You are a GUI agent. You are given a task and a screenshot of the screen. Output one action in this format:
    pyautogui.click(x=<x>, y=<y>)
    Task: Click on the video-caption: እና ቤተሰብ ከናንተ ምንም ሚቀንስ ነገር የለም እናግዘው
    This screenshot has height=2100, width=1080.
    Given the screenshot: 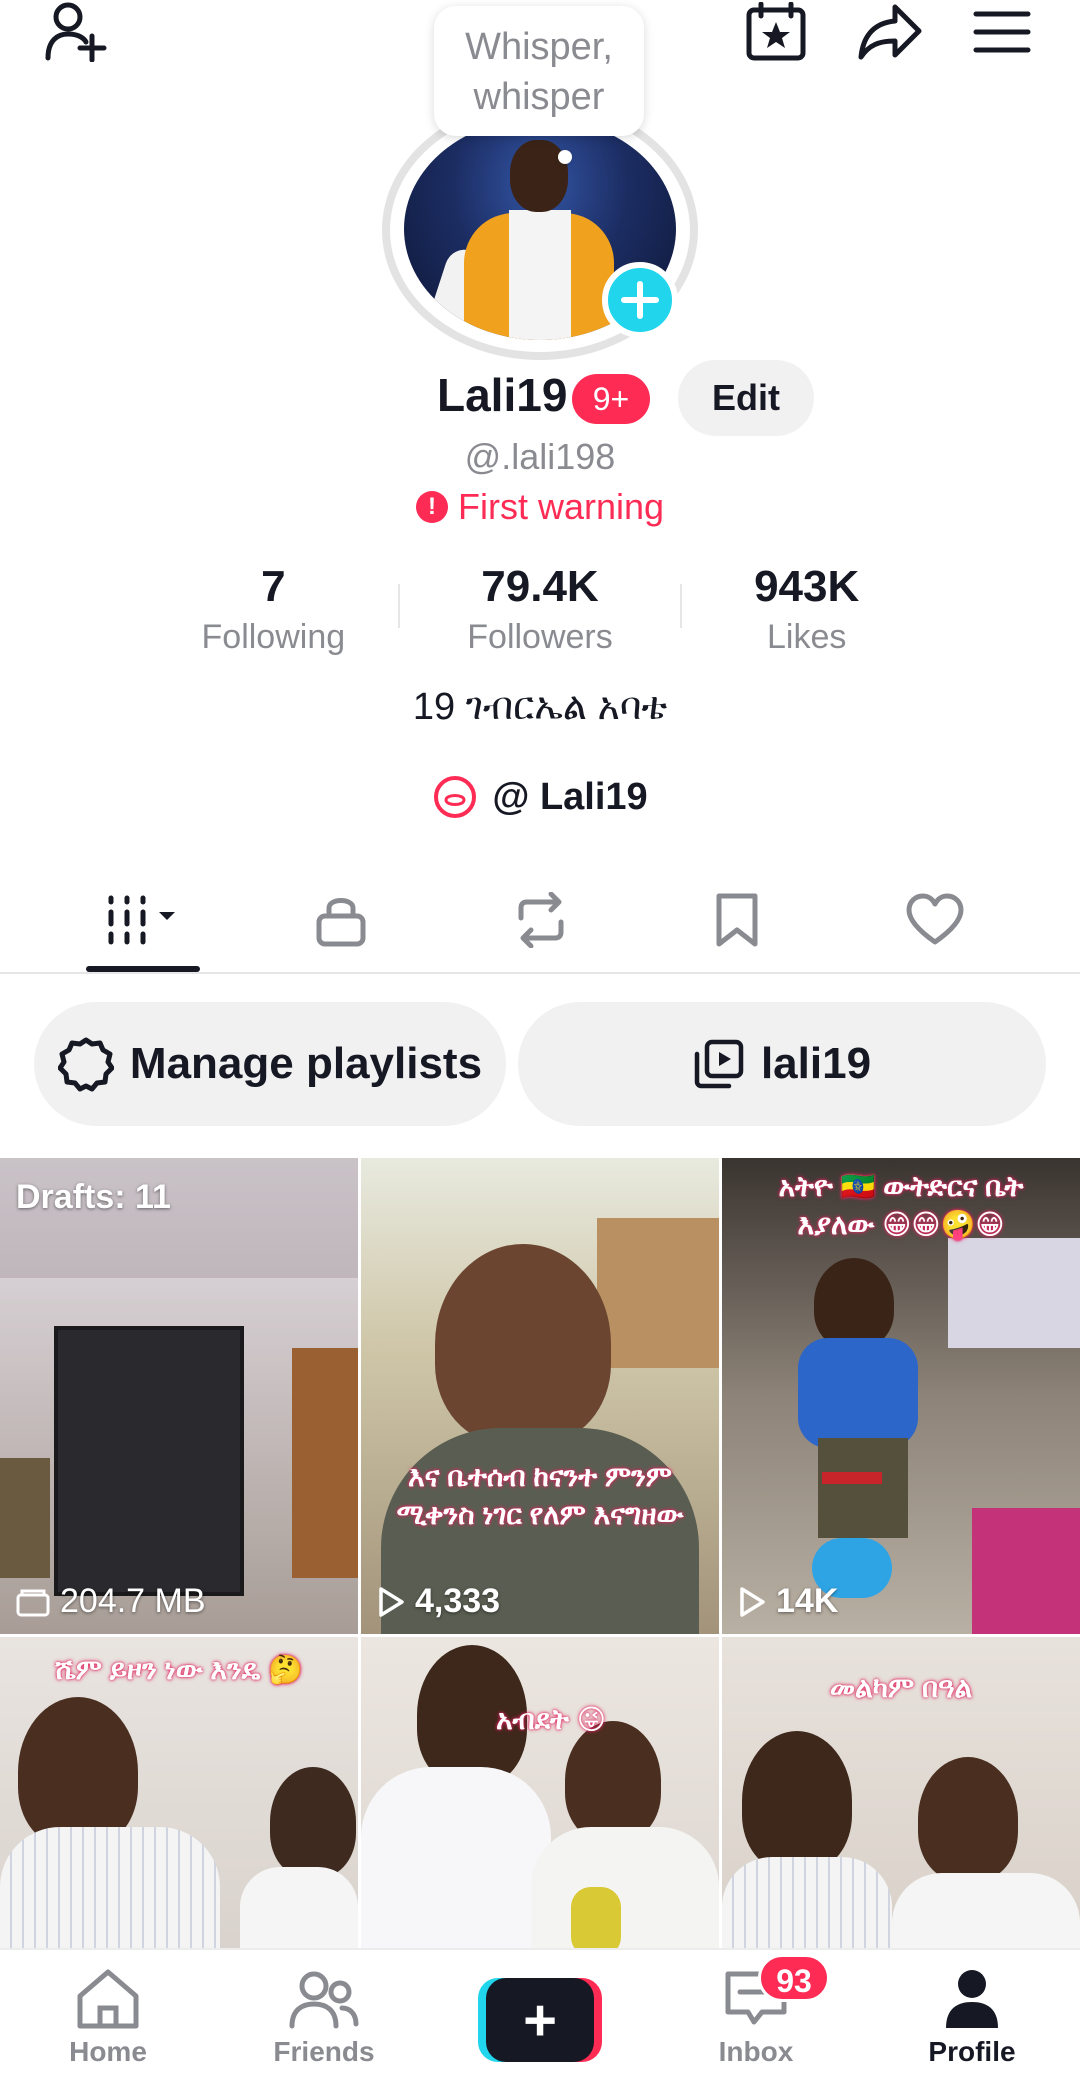 What is the action you would take?
    pyautogui.click(x=540, y=1495)
    